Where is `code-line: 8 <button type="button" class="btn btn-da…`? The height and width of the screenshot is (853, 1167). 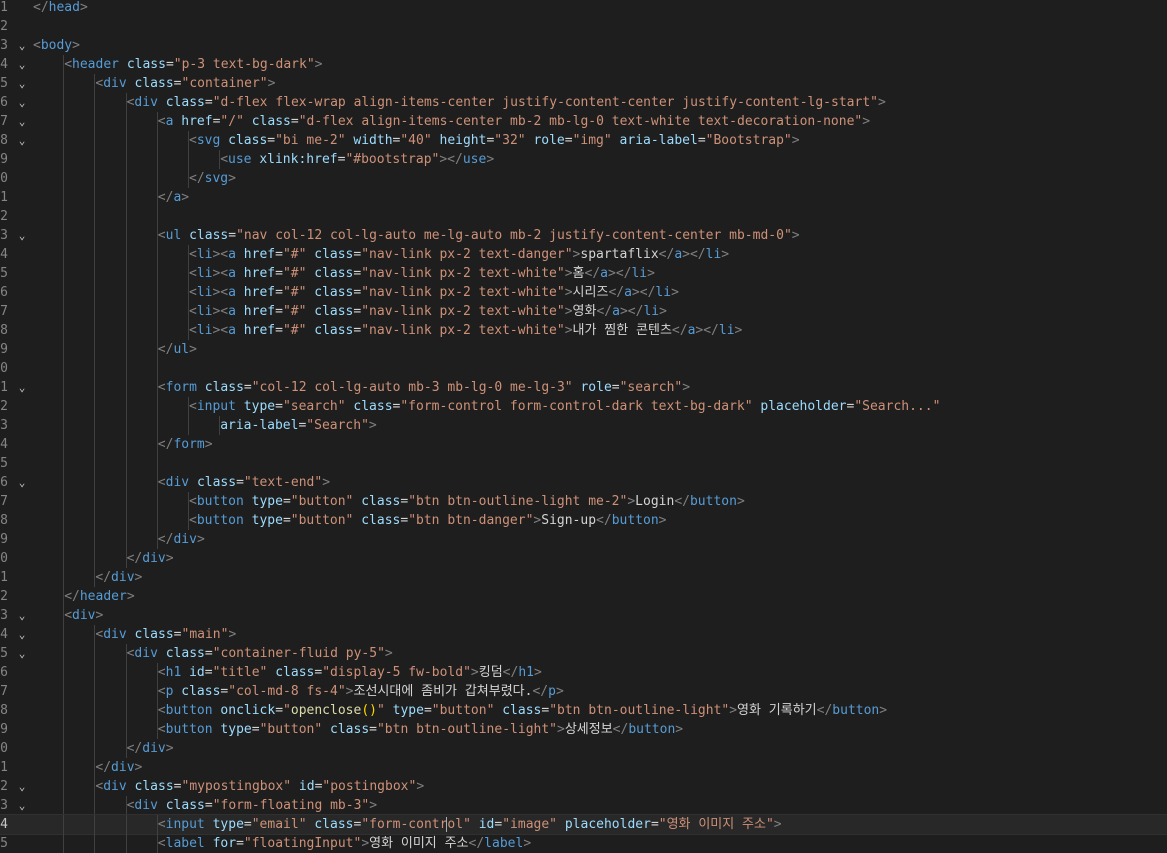
code-line: 8 <button type="button" class="btn btn-da… is located at coordinates (583, 520).